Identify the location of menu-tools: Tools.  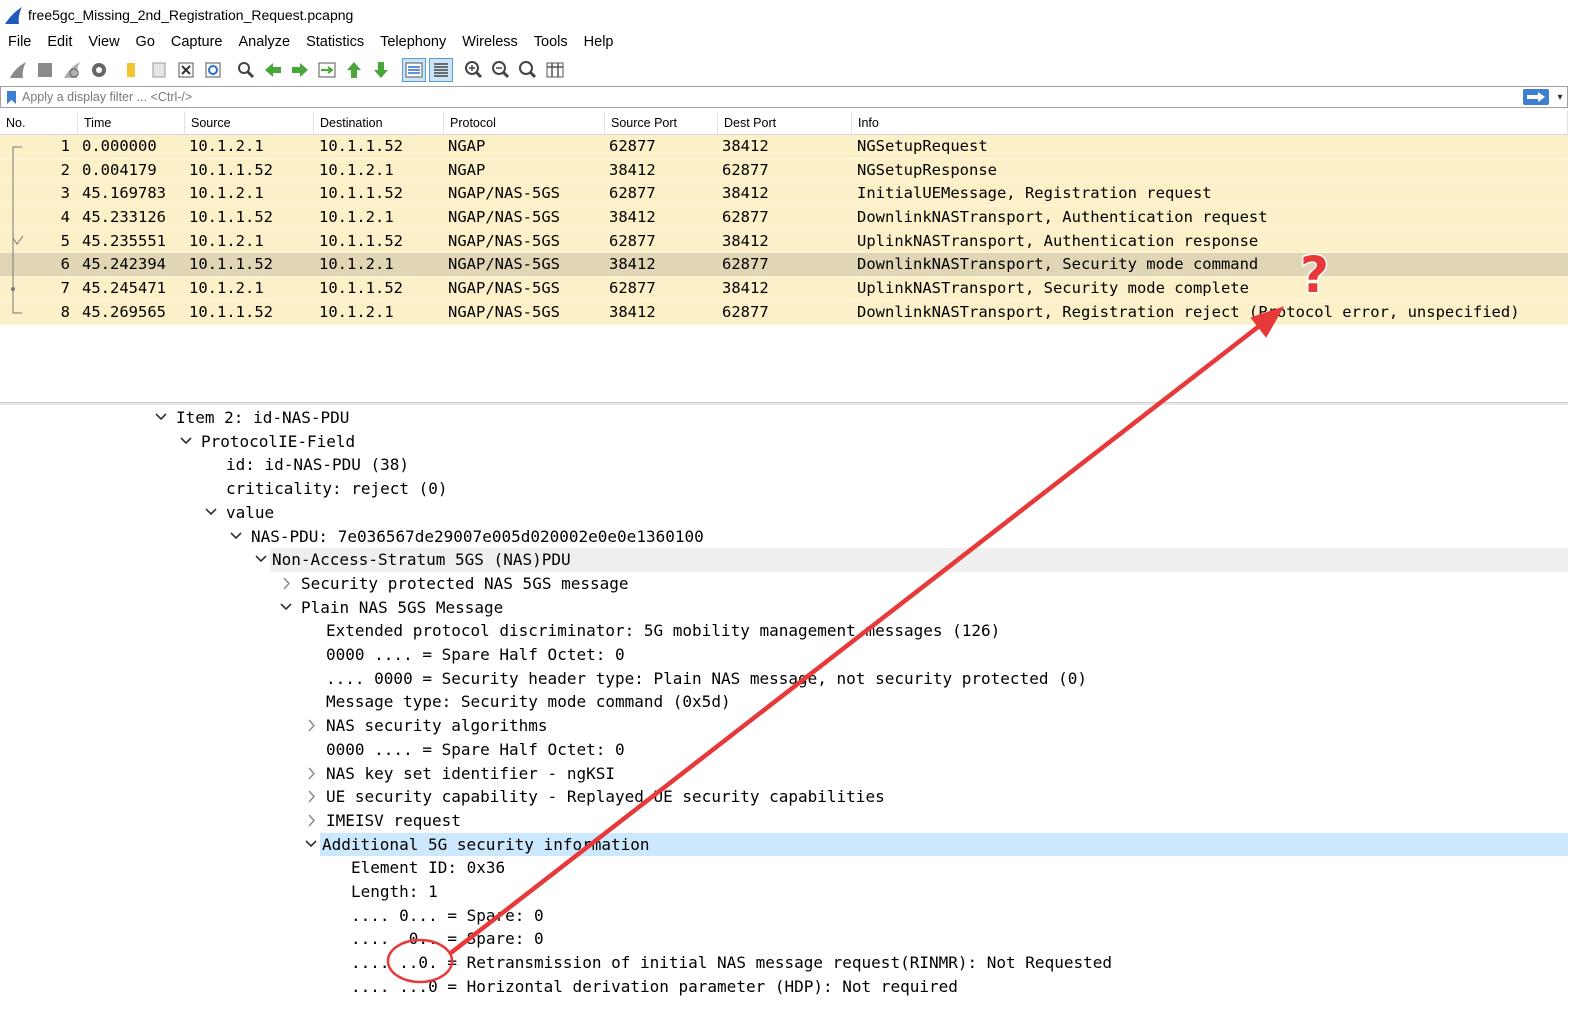
(551, 42).